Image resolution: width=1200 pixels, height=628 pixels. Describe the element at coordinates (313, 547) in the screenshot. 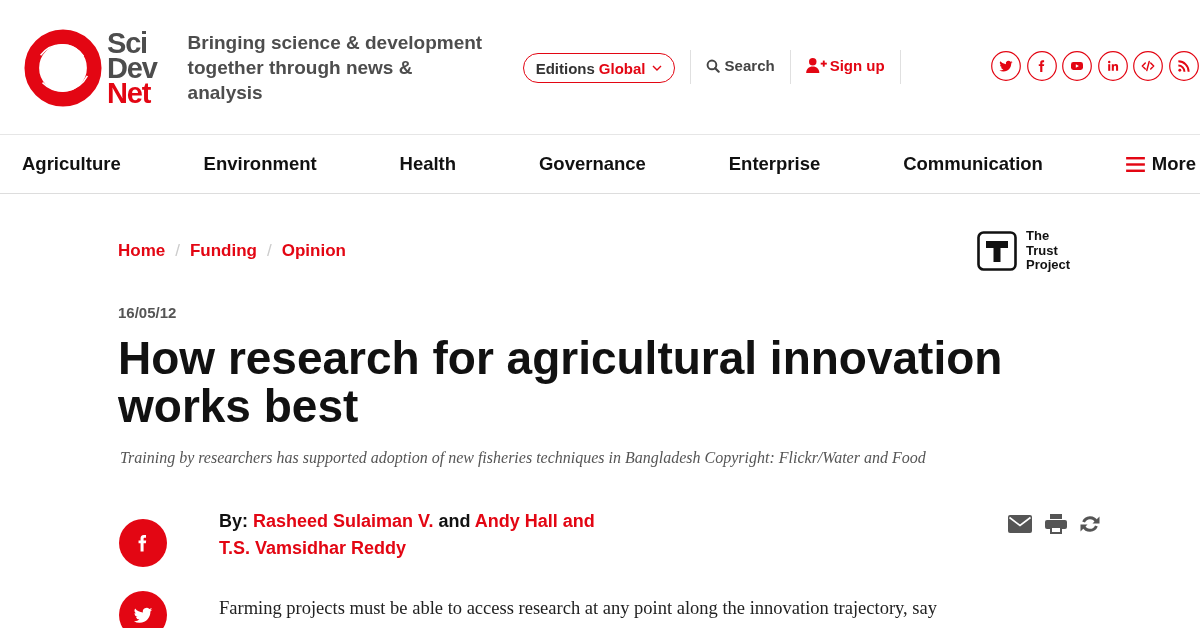

I see `author-link: T.S. Vamsidhar Reddy` at that location.